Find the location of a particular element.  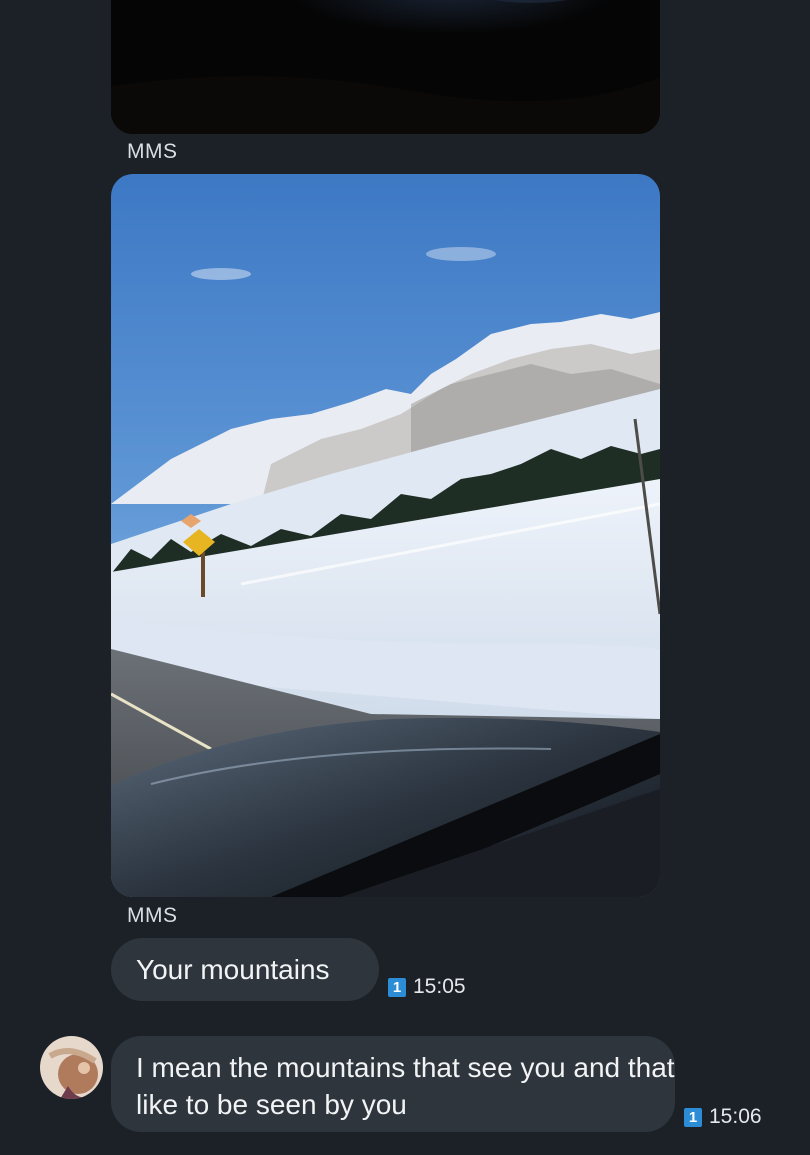

message-text: Your mountains is located at coordinates (233, 969).